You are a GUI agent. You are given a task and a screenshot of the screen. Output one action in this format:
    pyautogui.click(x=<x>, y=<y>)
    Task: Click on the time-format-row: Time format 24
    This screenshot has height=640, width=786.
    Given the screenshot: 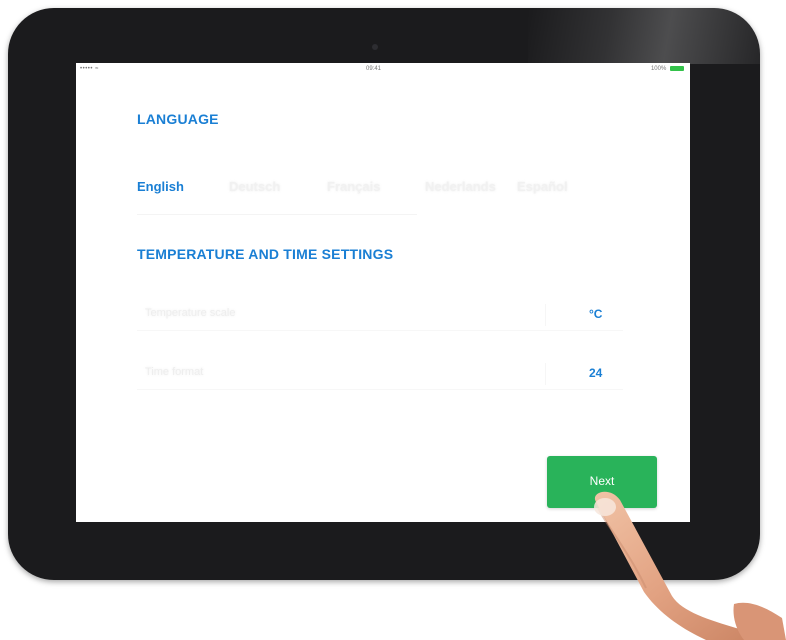 What is the action you would take?
    pyautogui.click(x=380, y=374)
    